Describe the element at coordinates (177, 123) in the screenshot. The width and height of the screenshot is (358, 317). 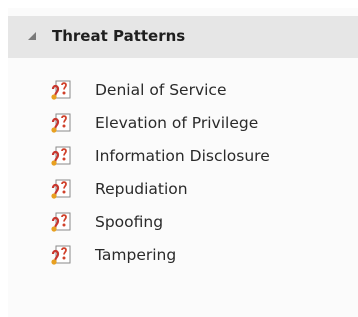
I see `item-label: Elevation of Privilege` at that location.